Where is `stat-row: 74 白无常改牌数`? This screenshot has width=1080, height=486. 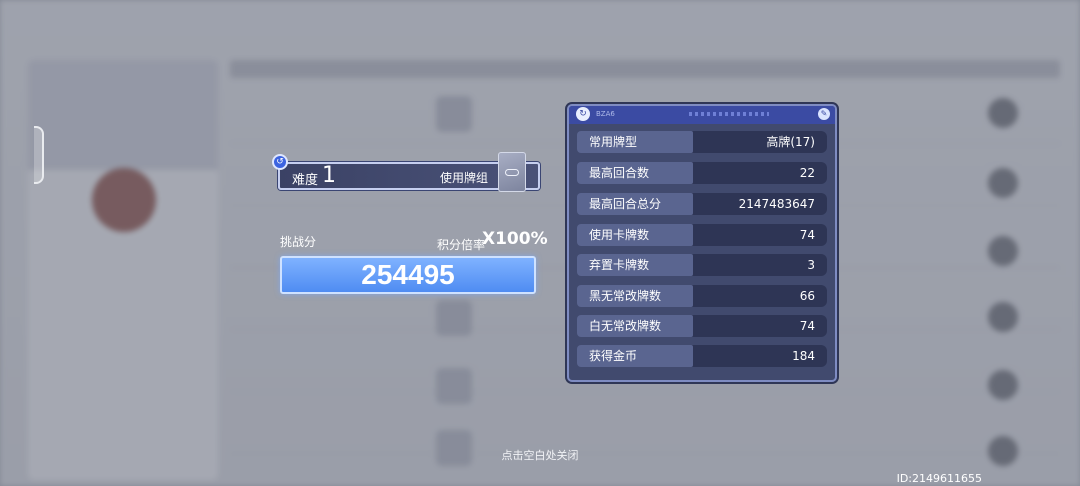 stat-row: 74 白无常改牌数 is located at coordinates (702, 326).